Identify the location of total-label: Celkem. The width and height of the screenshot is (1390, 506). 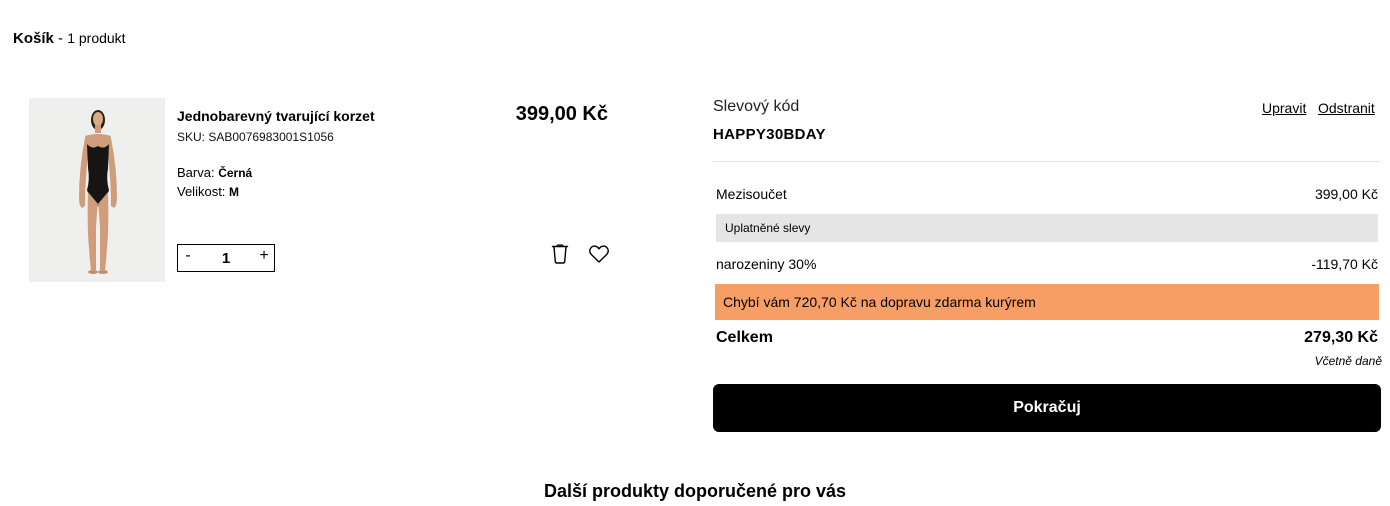
(744, 337).